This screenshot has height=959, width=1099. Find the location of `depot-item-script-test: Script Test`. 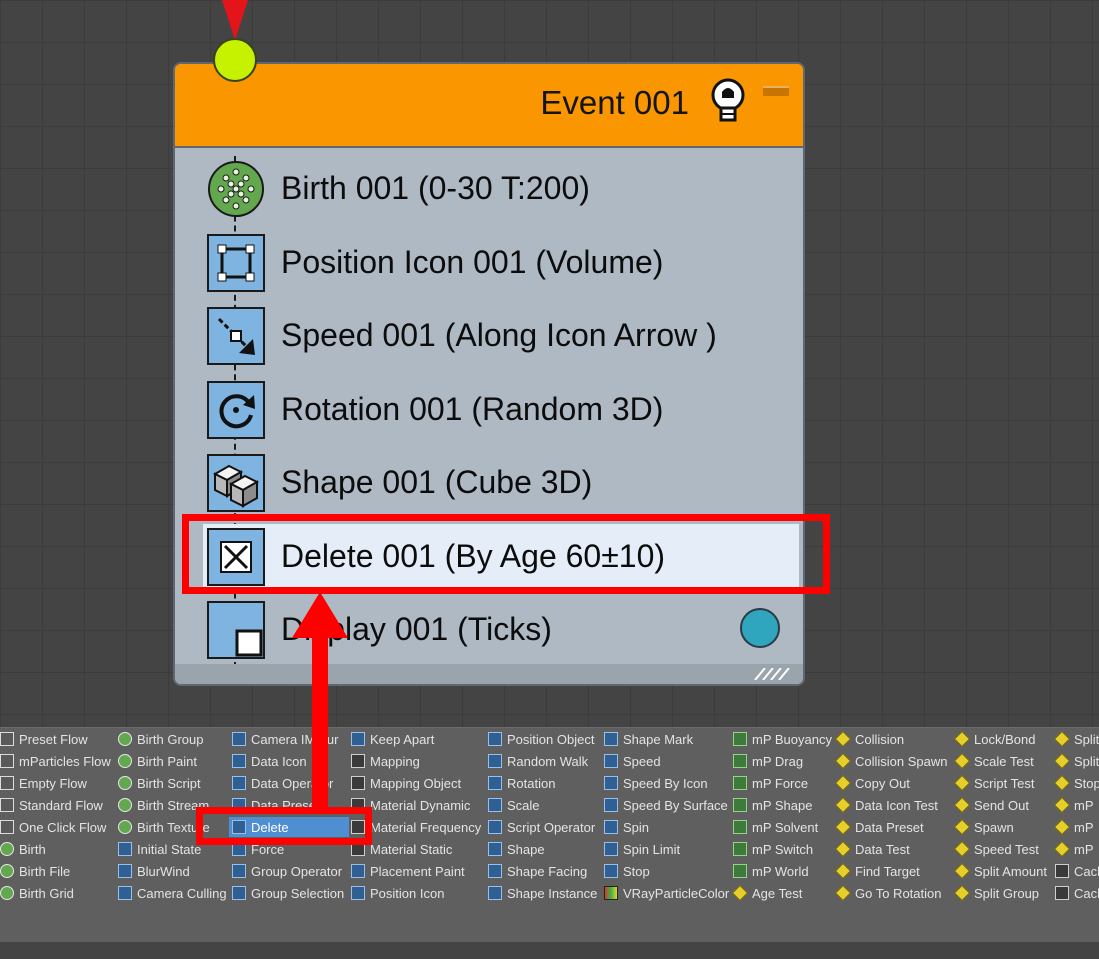

depot-item-script-test: Script Test is located at coordinates (994, 783).